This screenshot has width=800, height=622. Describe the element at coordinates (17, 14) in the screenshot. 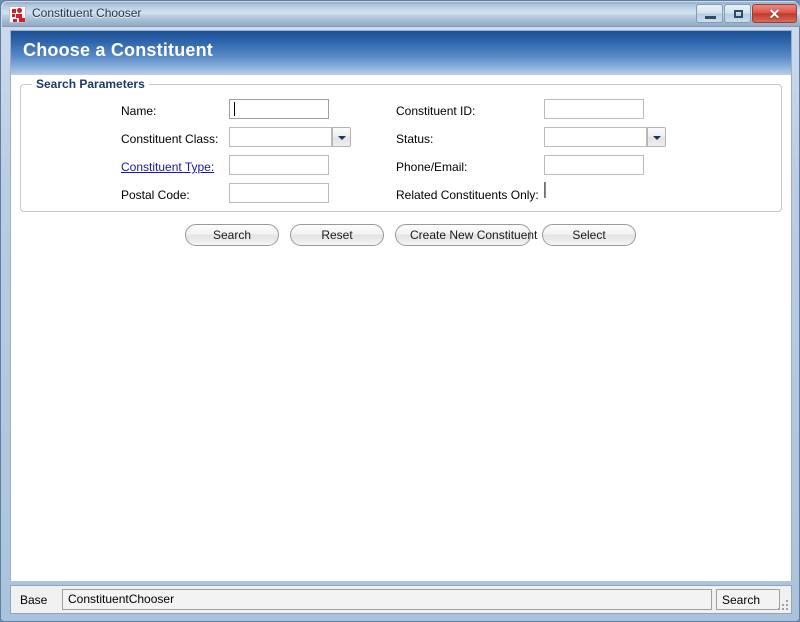

I see `app-icon` at that location.